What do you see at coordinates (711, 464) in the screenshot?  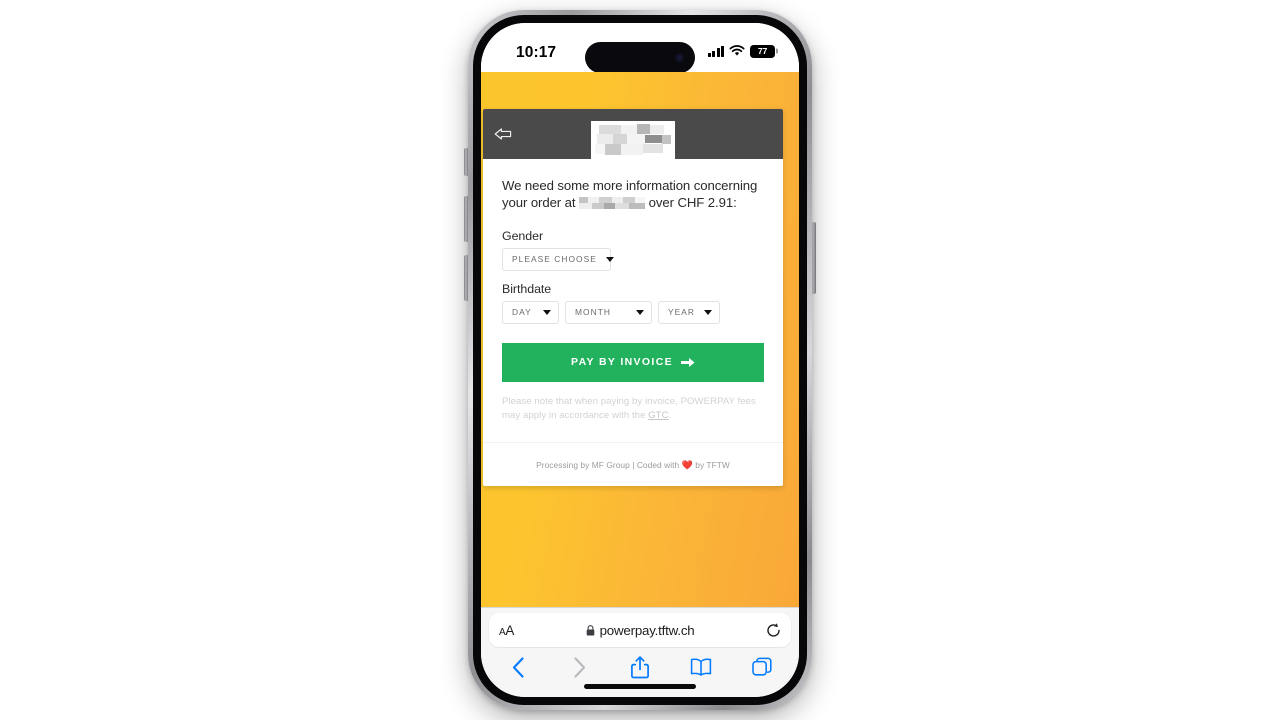 I see `footer-text-after: by TFTW` at bounding box center [711, 464].